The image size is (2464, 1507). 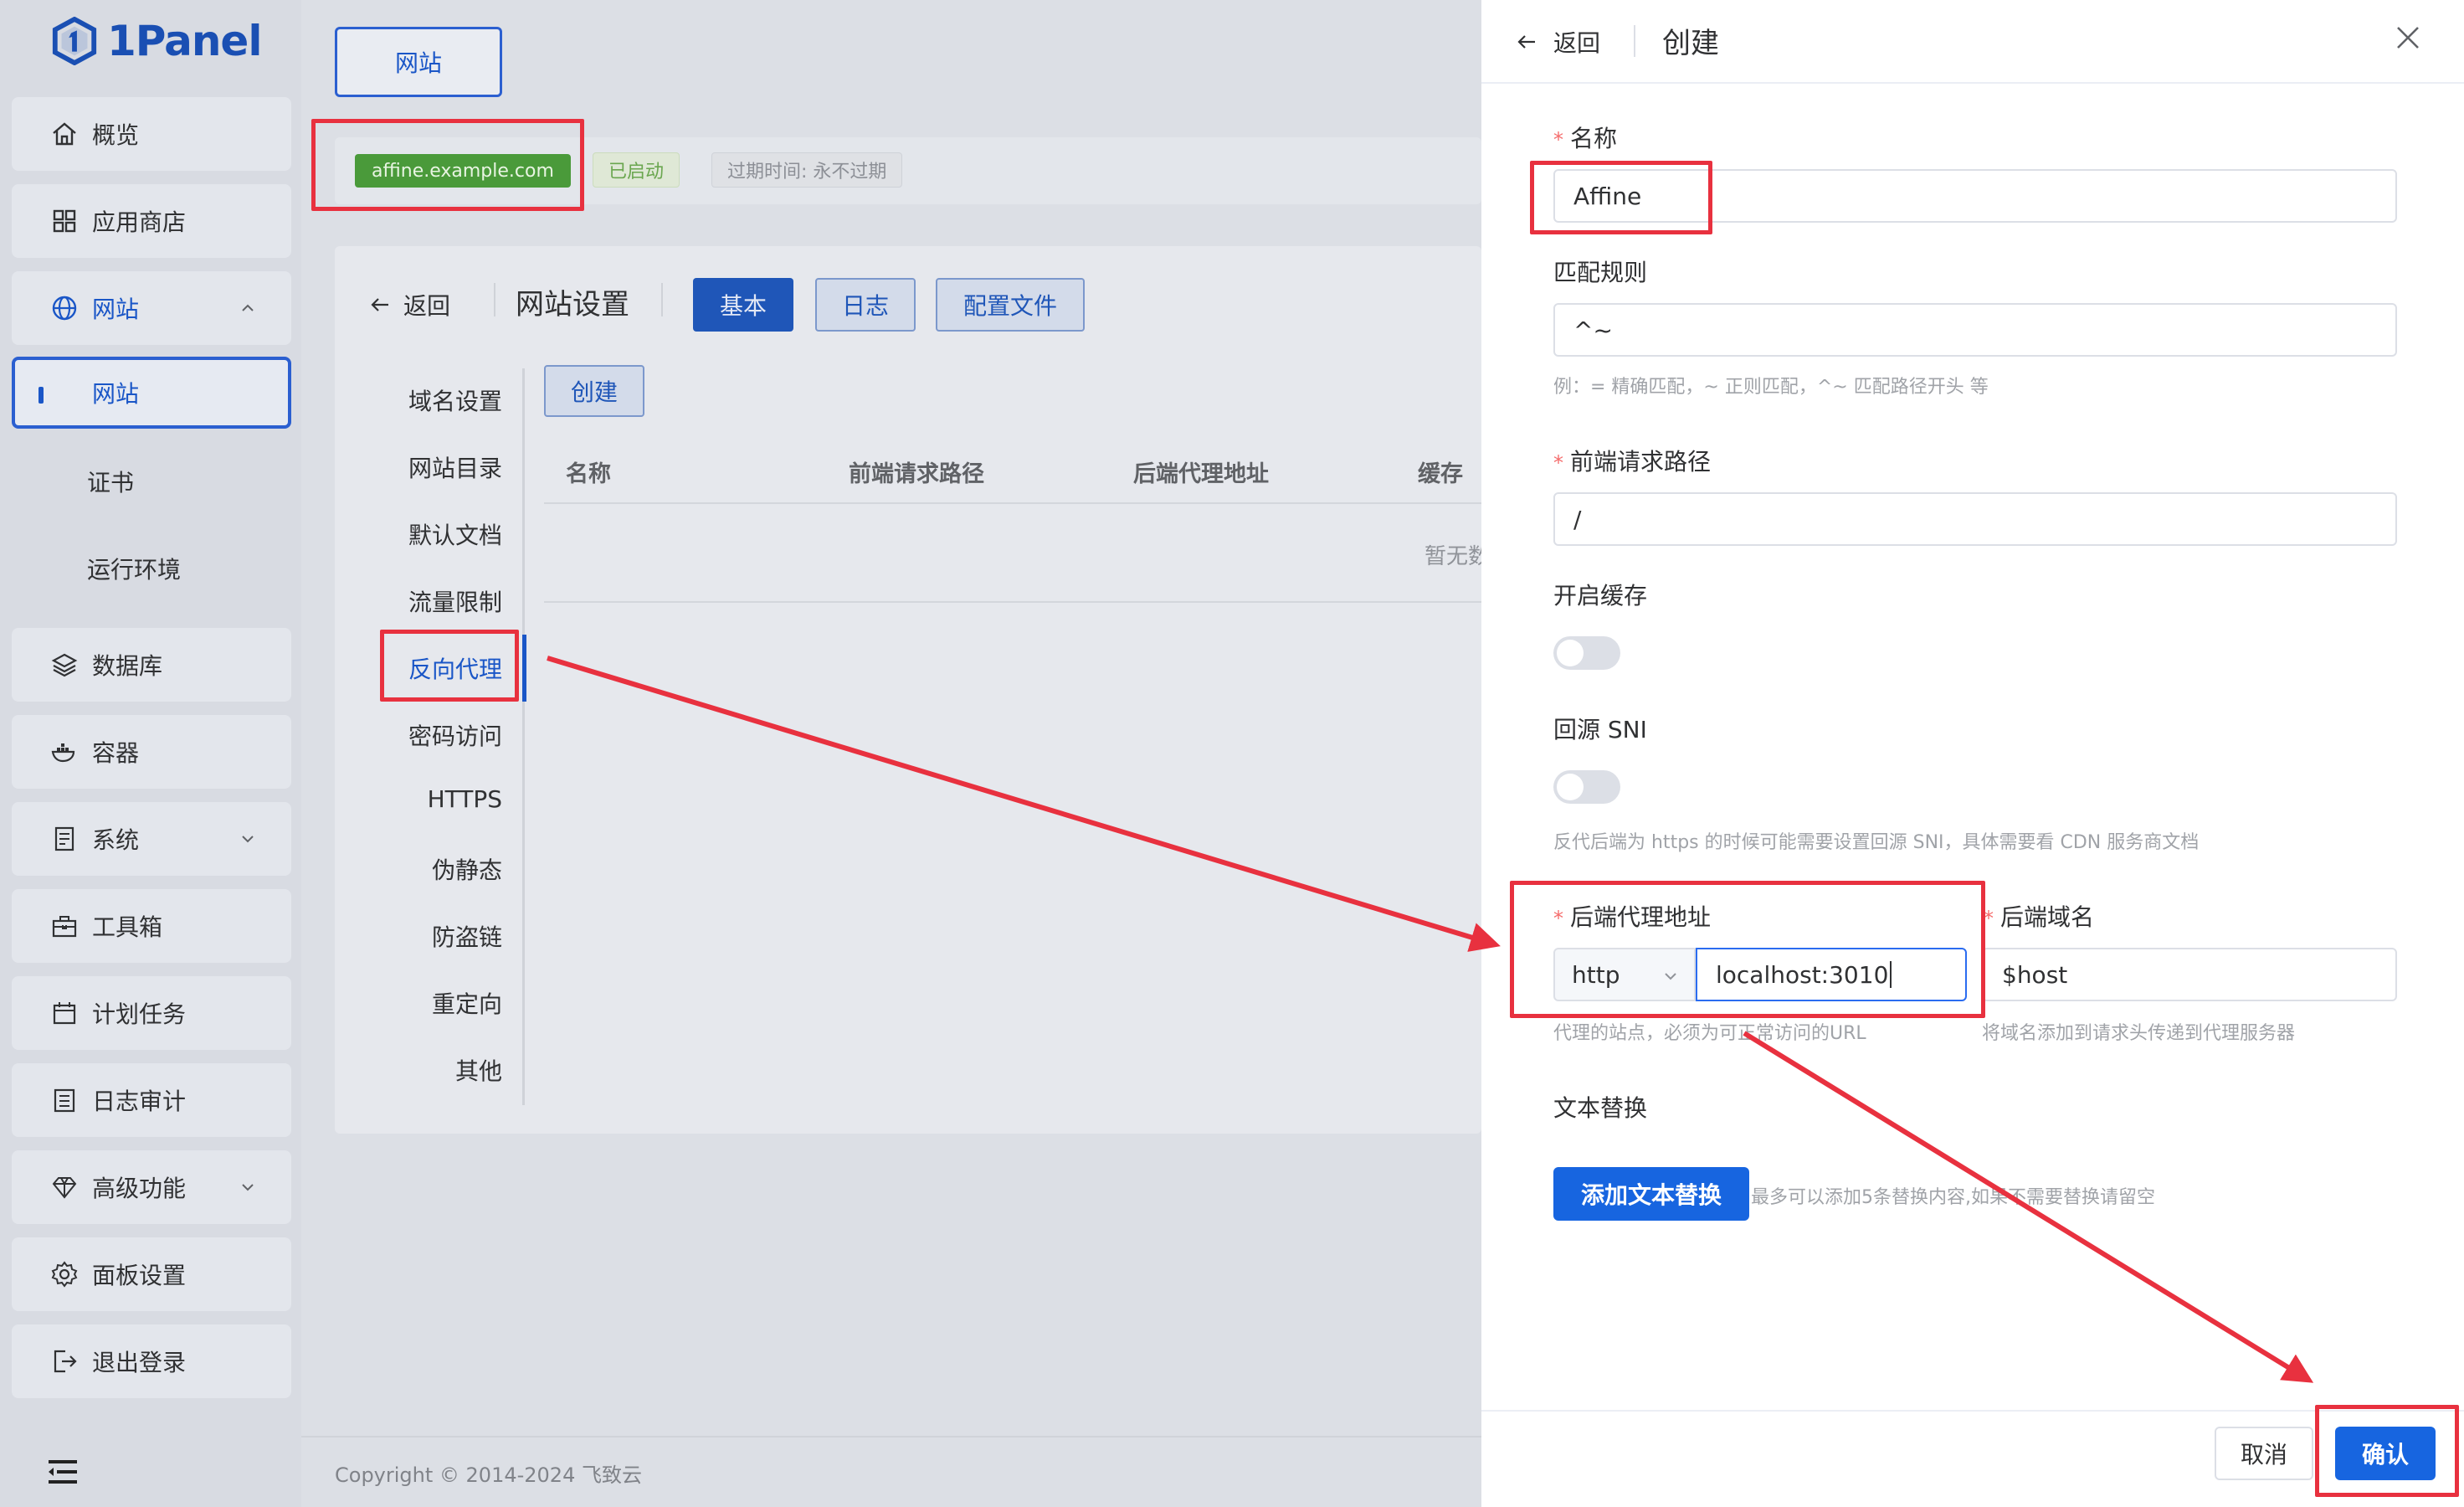 I want to click on logo-text: 1Panel, so click(x=184, y=41).